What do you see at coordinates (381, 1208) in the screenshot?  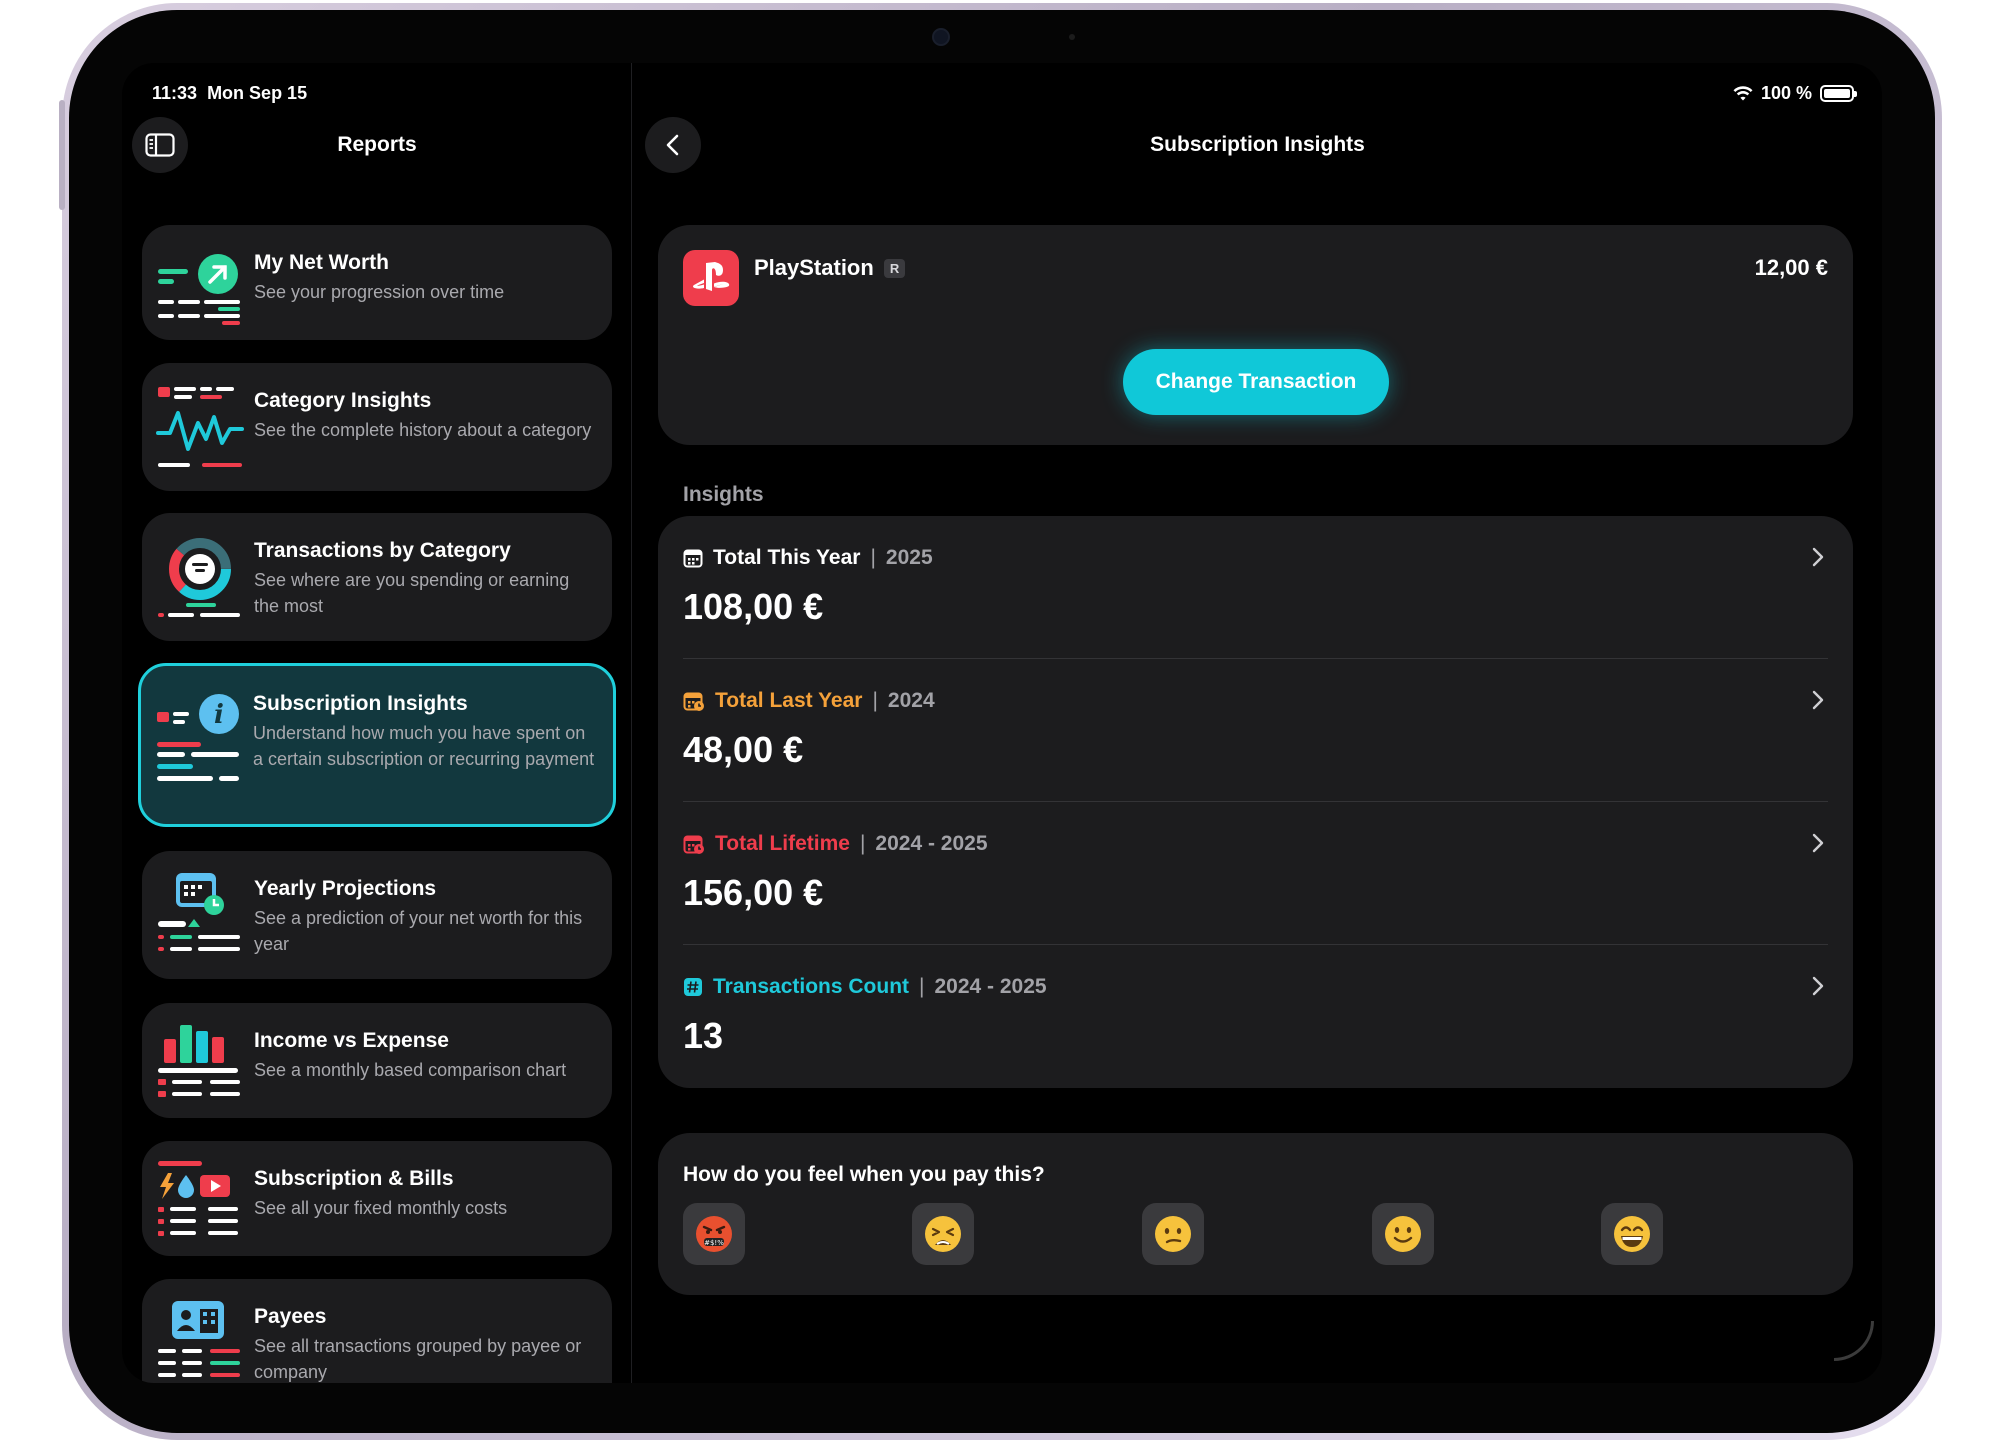 I see `sidebar-item-desc: See all your fixed monthly costs` at bounding box center [381, 1208].